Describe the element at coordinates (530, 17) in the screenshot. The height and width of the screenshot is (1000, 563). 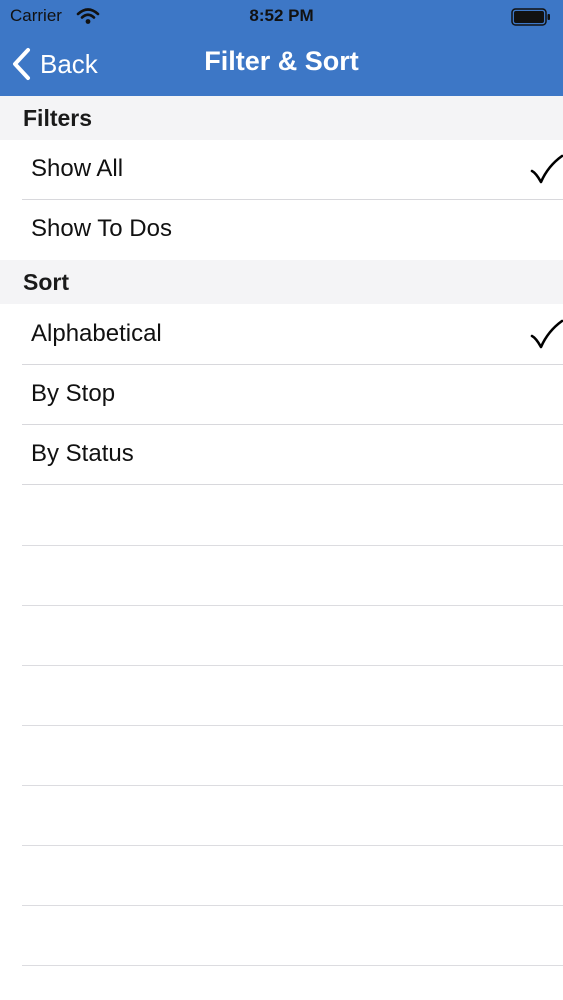
I see `battery-icon` at that location.